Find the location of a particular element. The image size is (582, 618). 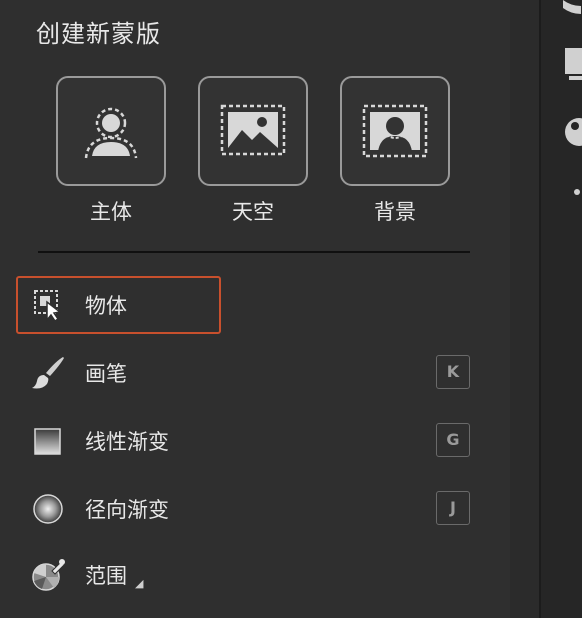

panel-title: 创建新蒙版 is located at coordinates (98, 34).